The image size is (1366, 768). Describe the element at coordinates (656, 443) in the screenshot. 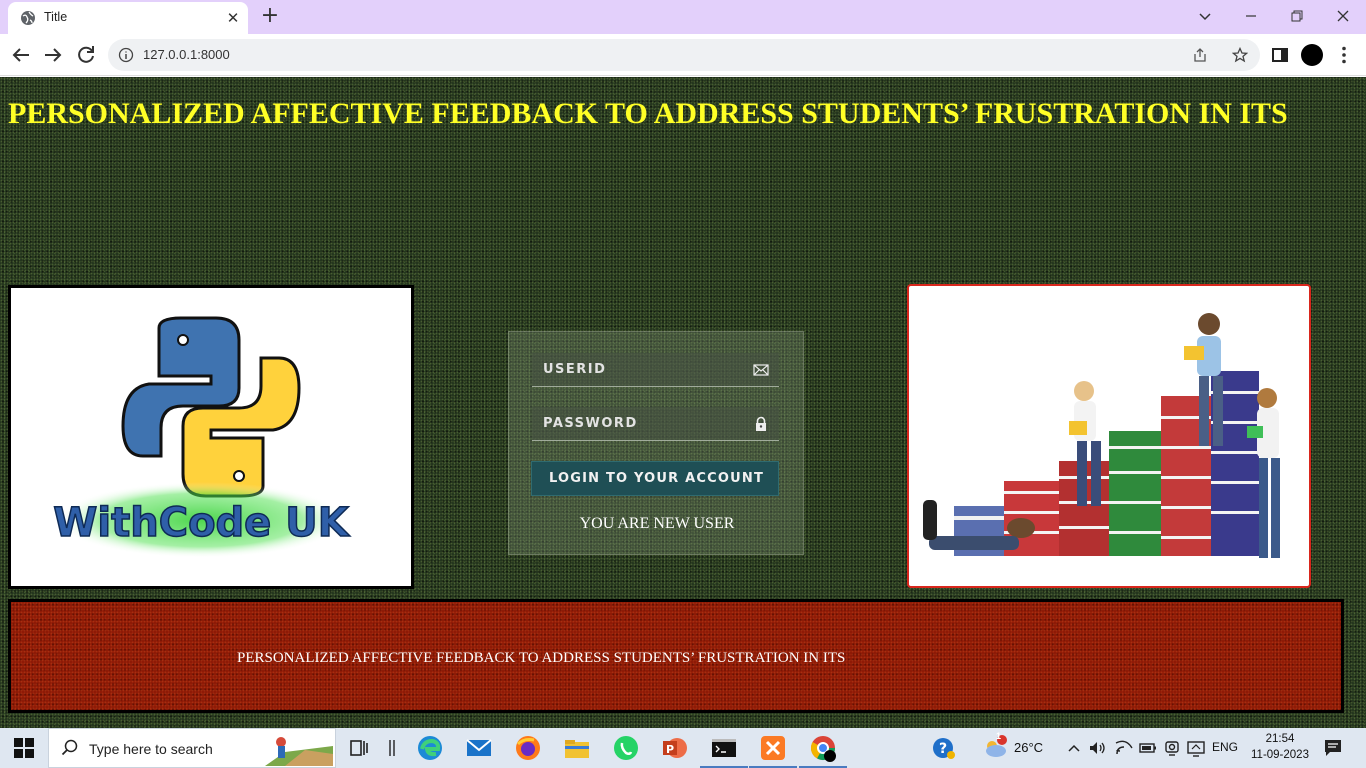

I see `login-panel: LOGIN TO YOUR ACCOUNT YOU ARE NEW USER` at that location.